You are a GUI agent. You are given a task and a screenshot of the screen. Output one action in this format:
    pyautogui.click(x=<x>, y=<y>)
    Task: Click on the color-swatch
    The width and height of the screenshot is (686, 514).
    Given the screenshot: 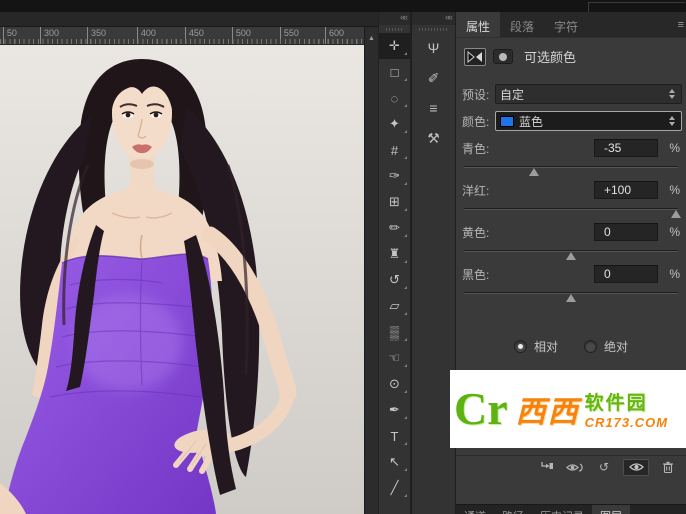 What is the action you would take?
    pyautogui.click(x=507, y=121)
    